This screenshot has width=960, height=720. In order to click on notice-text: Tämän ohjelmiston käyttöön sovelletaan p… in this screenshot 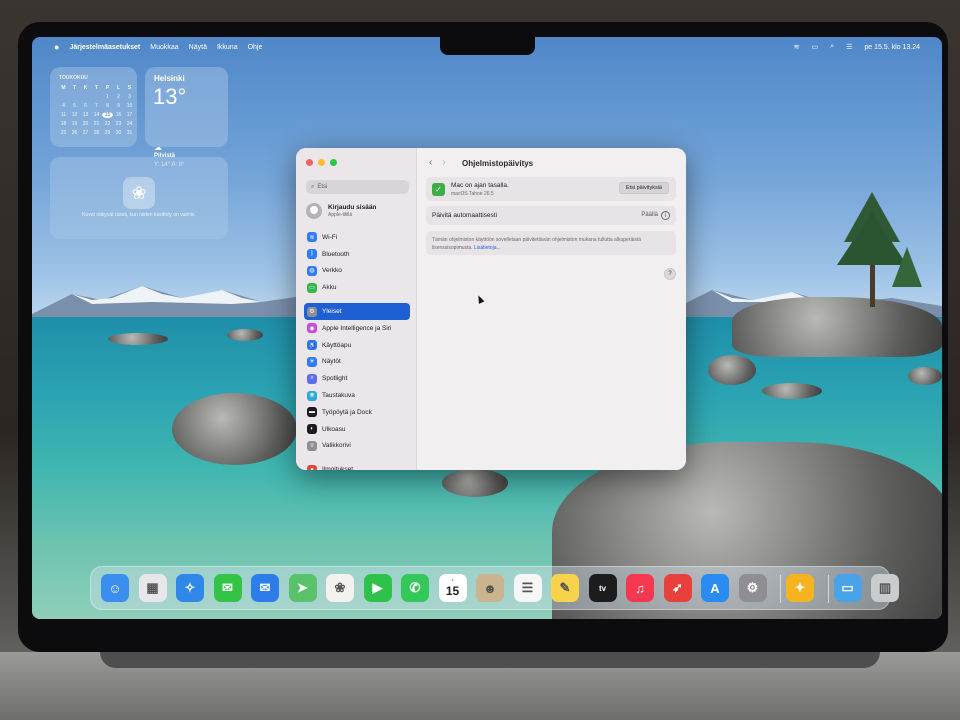, I will do `click(537, 244)`.